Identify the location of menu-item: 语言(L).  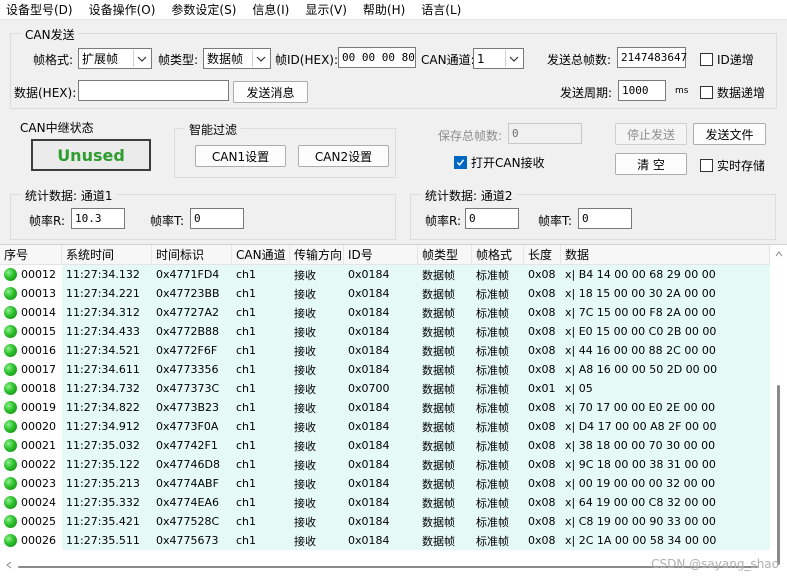
(441, 9).